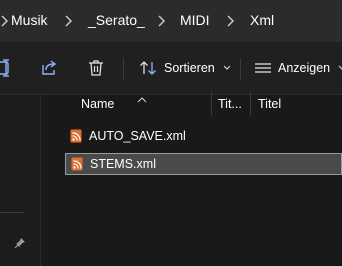  Describe the element at coordinates (97, 104) in the screenshot. I see `column-header-name: Name` at that location.